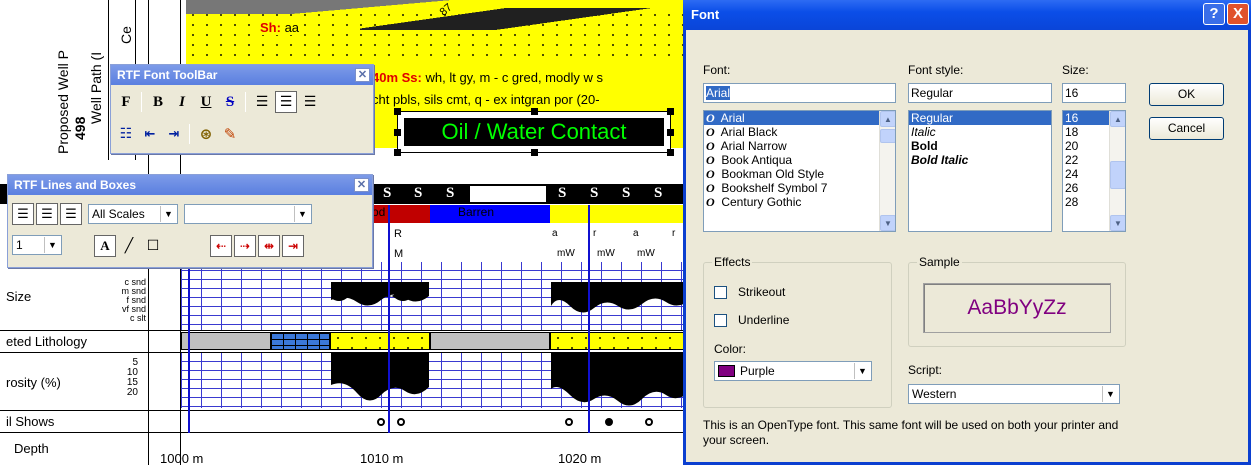 This screenshot has height=465, width=1251. I want to click on list-item: Italic, so click(980, 132).